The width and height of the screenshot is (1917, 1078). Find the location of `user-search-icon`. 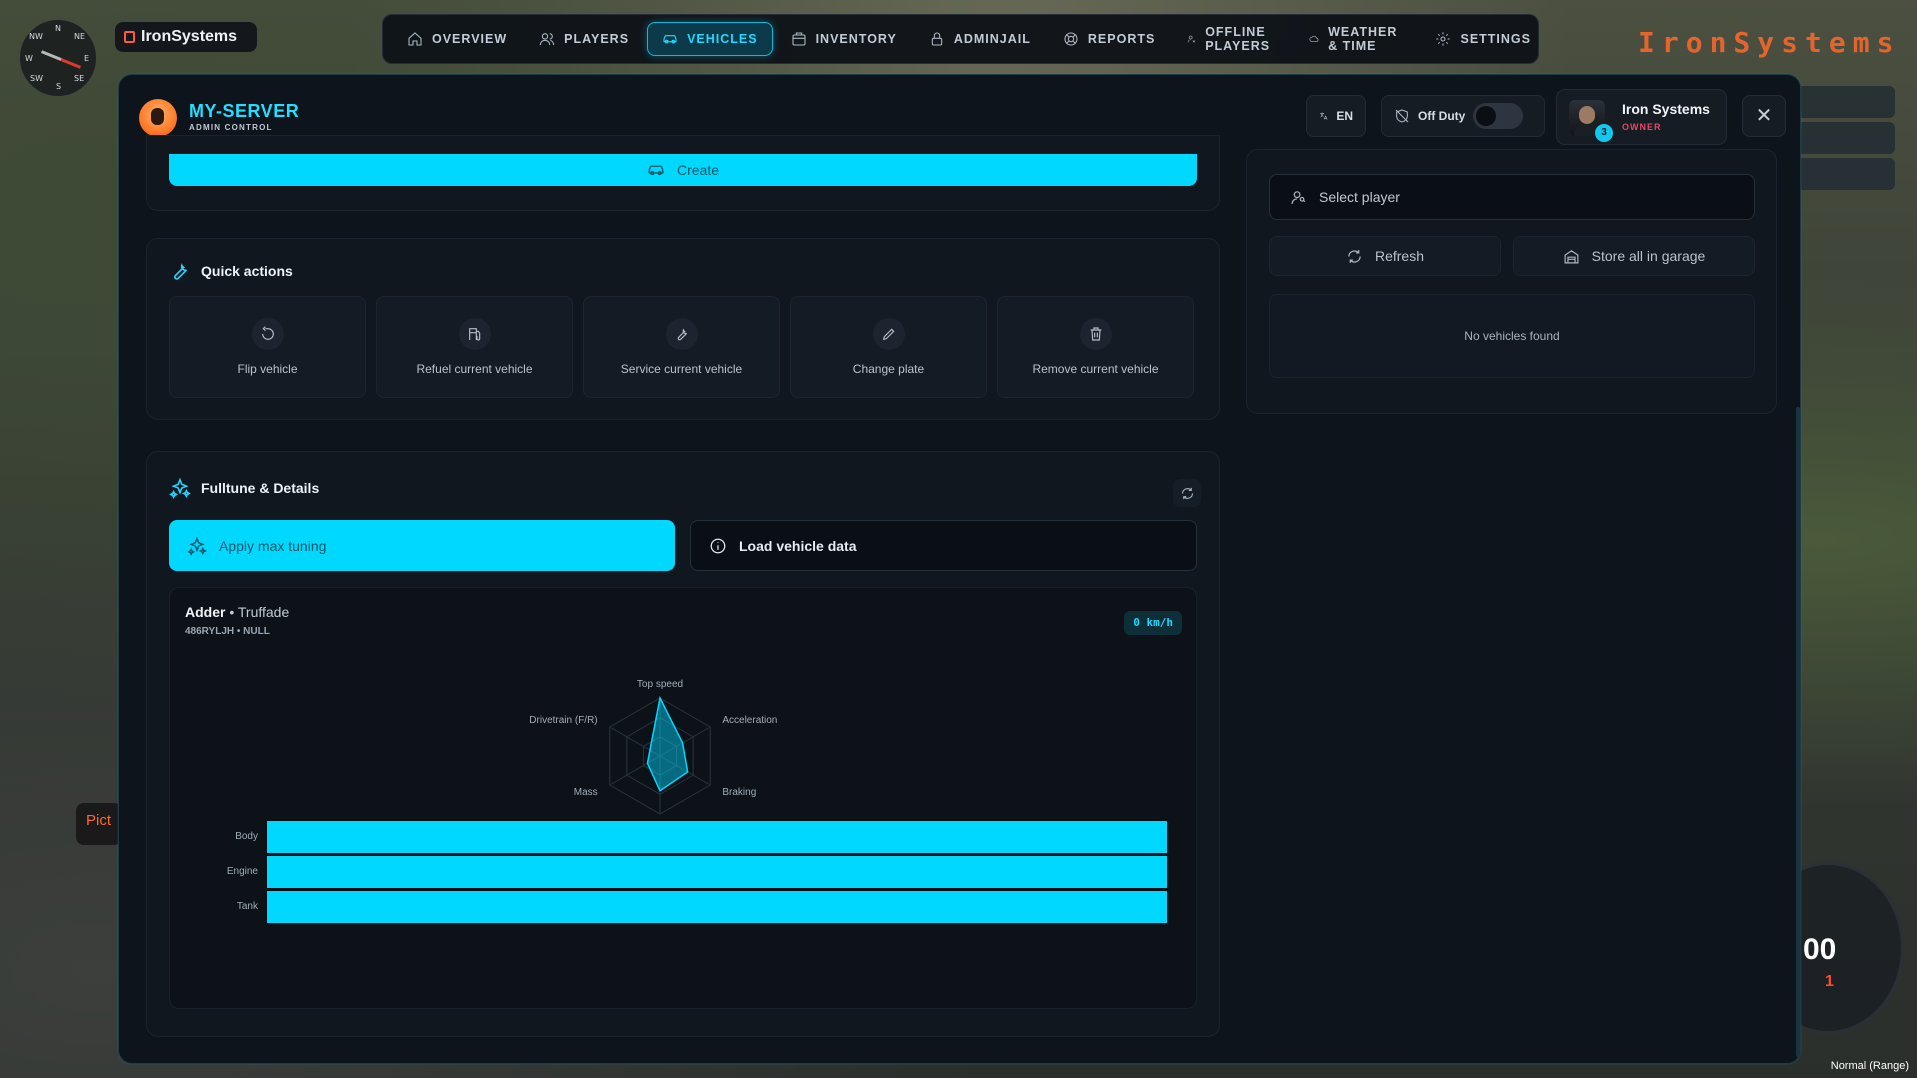

user-search-icon is located at coordinates (1298, 197).